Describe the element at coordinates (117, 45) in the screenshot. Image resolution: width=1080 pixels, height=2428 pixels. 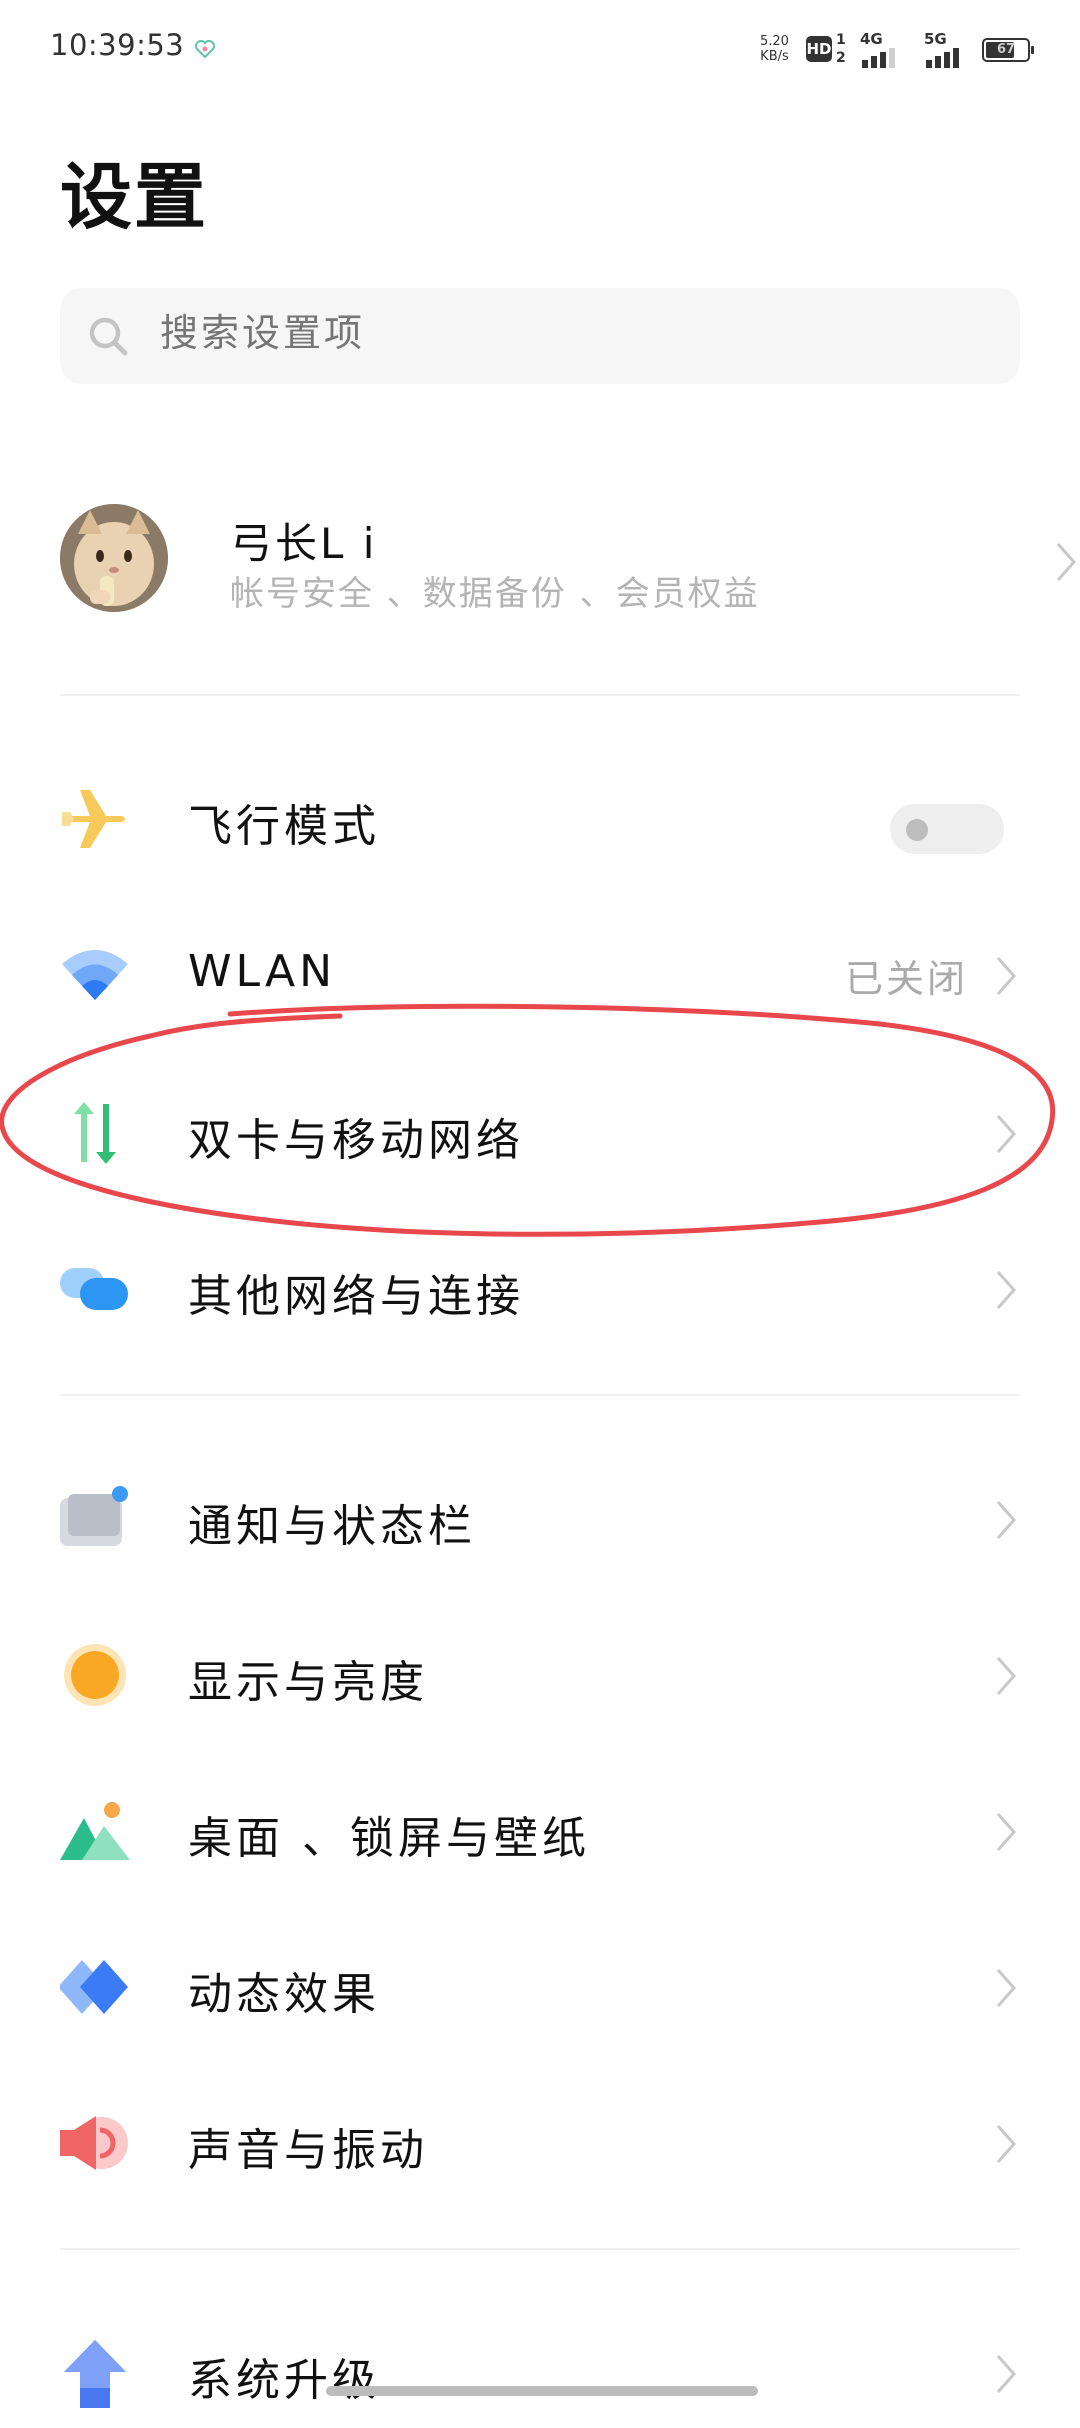
I see `status-time: 10:39:53` at that location.